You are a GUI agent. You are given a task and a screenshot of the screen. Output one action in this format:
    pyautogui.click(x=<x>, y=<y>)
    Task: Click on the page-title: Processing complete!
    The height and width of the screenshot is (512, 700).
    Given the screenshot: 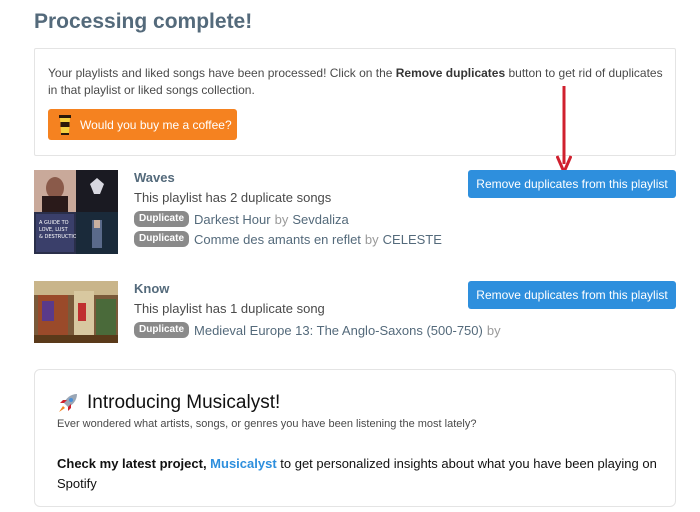 What is the action you would take?
    pyautogui.click(x=143, y=21)
    